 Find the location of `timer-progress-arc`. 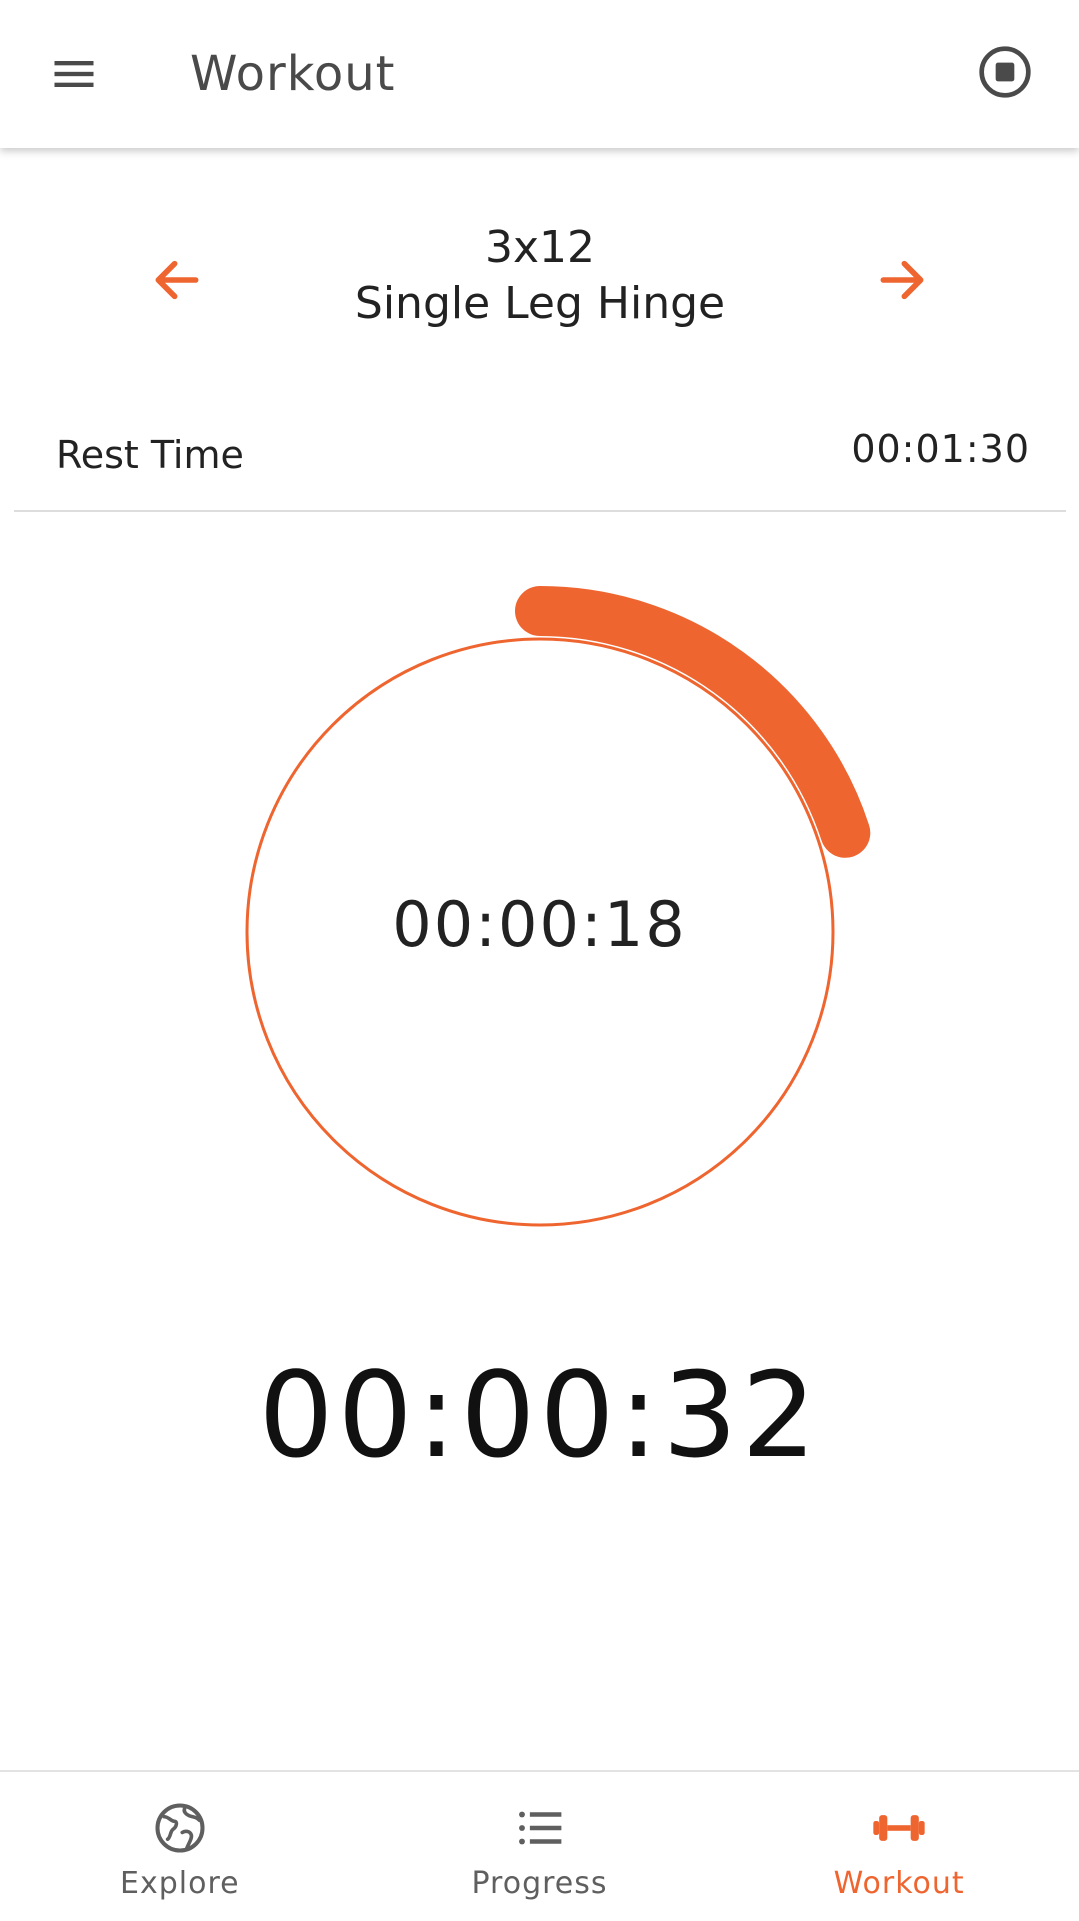

timer-progress-arc is located at coordinates (693, 722).